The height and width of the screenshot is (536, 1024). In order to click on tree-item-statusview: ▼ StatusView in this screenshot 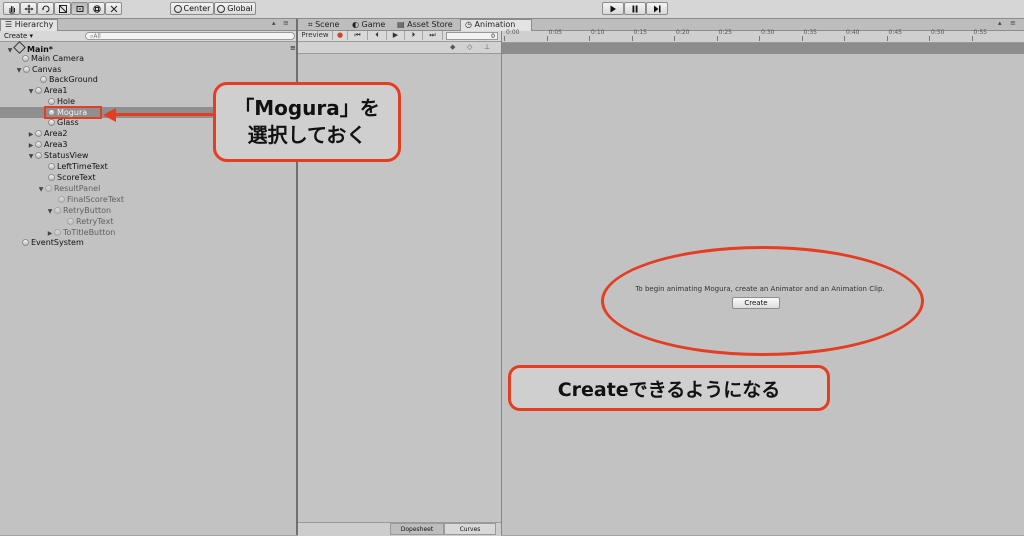, I will do `click(58, 156)`.